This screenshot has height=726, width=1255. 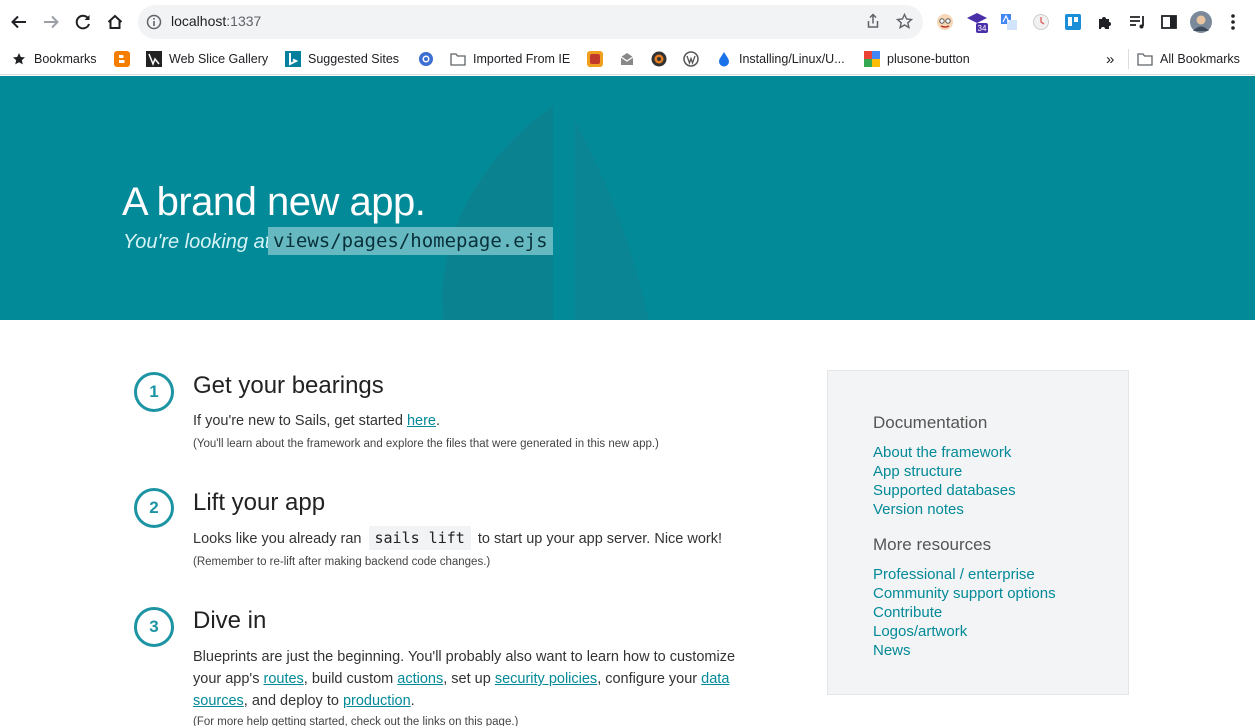 I want to click on wordpress-icon, so click(x=691, y=59).